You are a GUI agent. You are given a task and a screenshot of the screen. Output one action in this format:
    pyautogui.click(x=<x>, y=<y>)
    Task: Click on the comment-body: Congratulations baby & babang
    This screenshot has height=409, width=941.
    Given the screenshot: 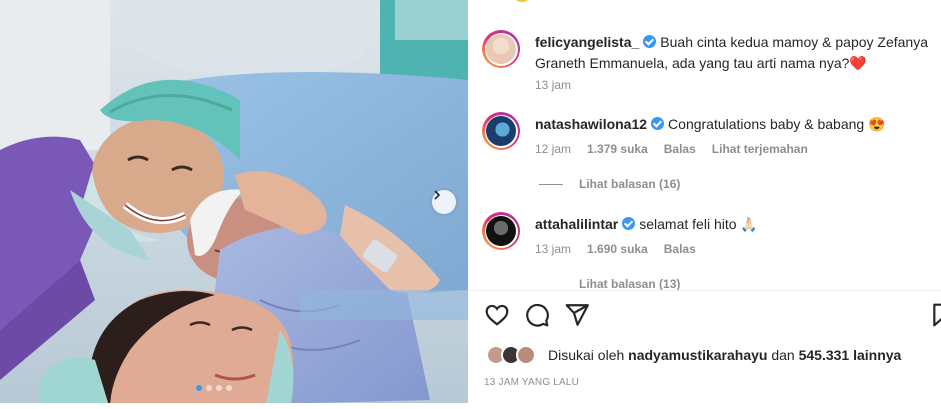 What is the action you would take?
    pyautogui.click(x=766, y=124)
    